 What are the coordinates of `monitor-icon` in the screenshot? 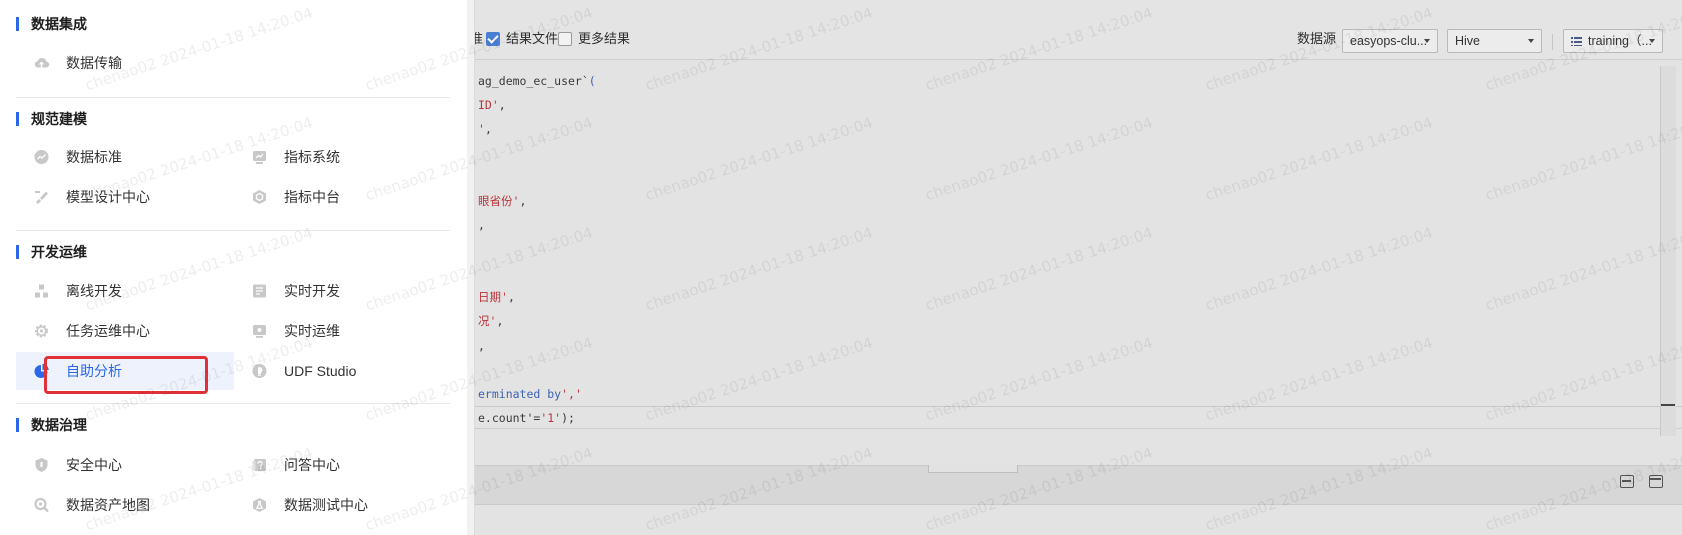 It's located at (259, 331).